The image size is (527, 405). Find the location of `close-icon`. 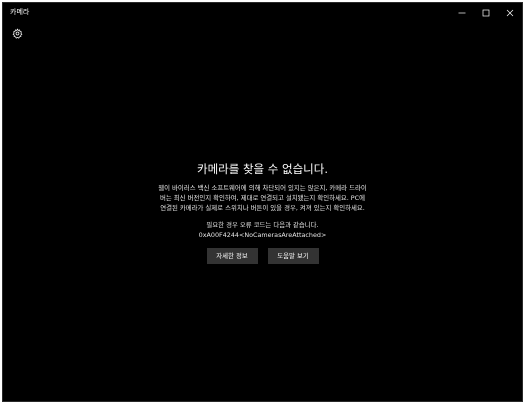

close-icon is located at coordinates (510, 13).